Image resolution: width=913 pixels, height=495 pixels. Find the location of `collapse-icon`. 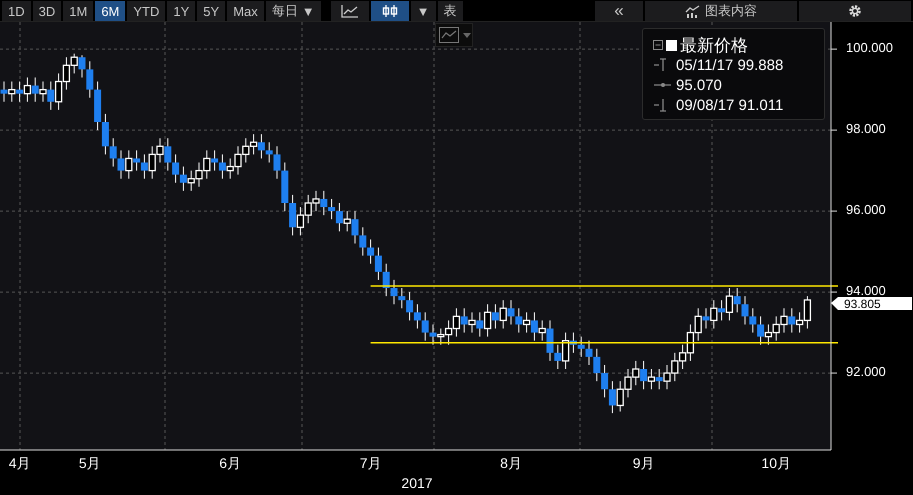

collapse-icon is located at coordinates (658, 45).